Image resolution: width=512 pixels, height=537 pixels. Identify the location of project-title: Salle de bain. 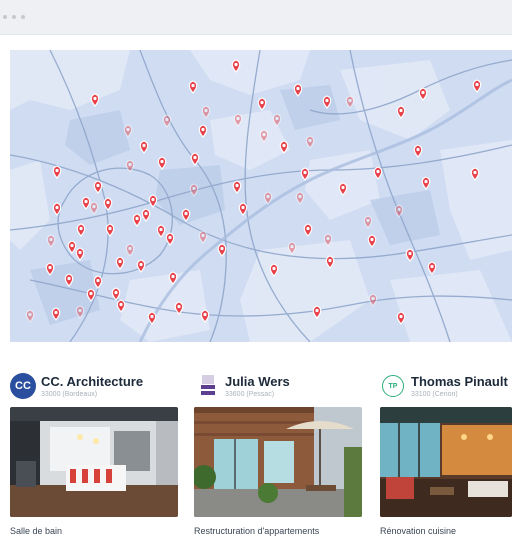
(36, 531).